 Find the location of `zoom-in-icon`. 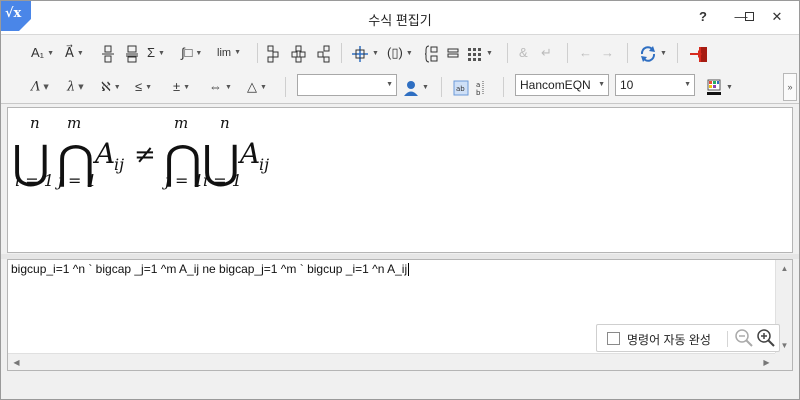

zoom-in-icon is located at coordinates (766, 338).